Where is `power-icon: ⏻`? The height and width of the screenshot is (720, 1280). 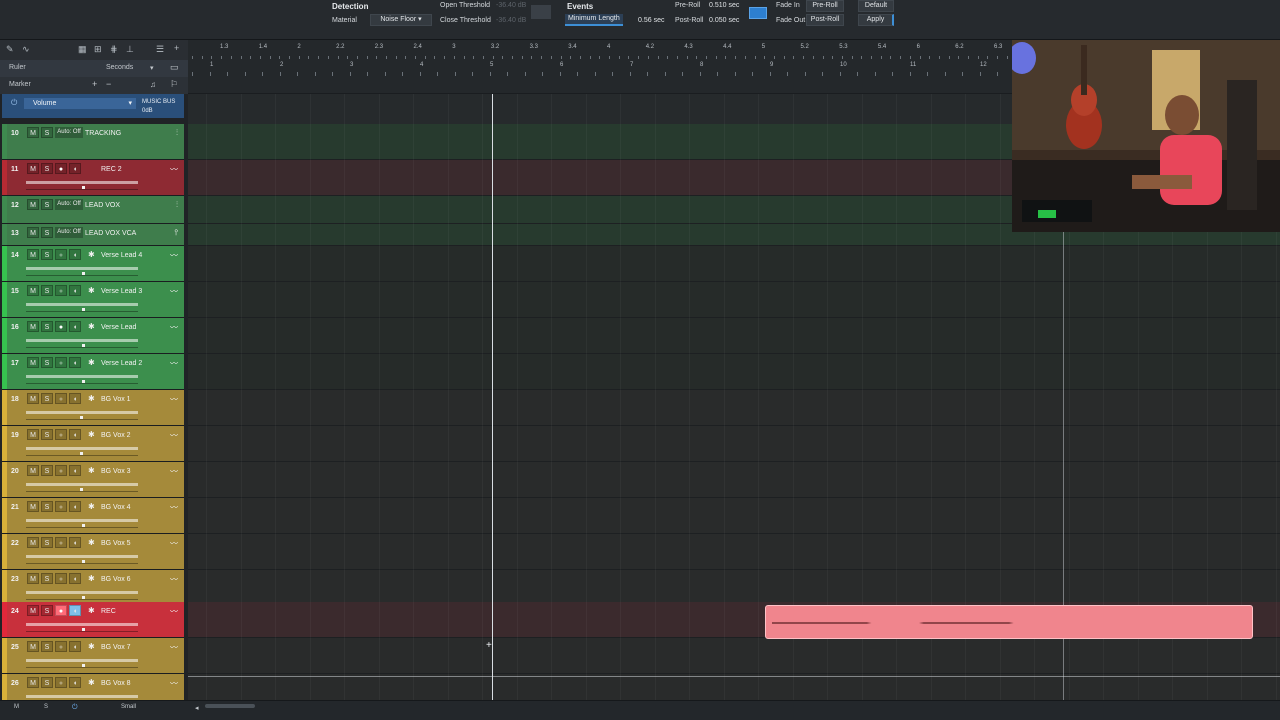 power-icon: ⏻ is located at coordinates (14, 103).